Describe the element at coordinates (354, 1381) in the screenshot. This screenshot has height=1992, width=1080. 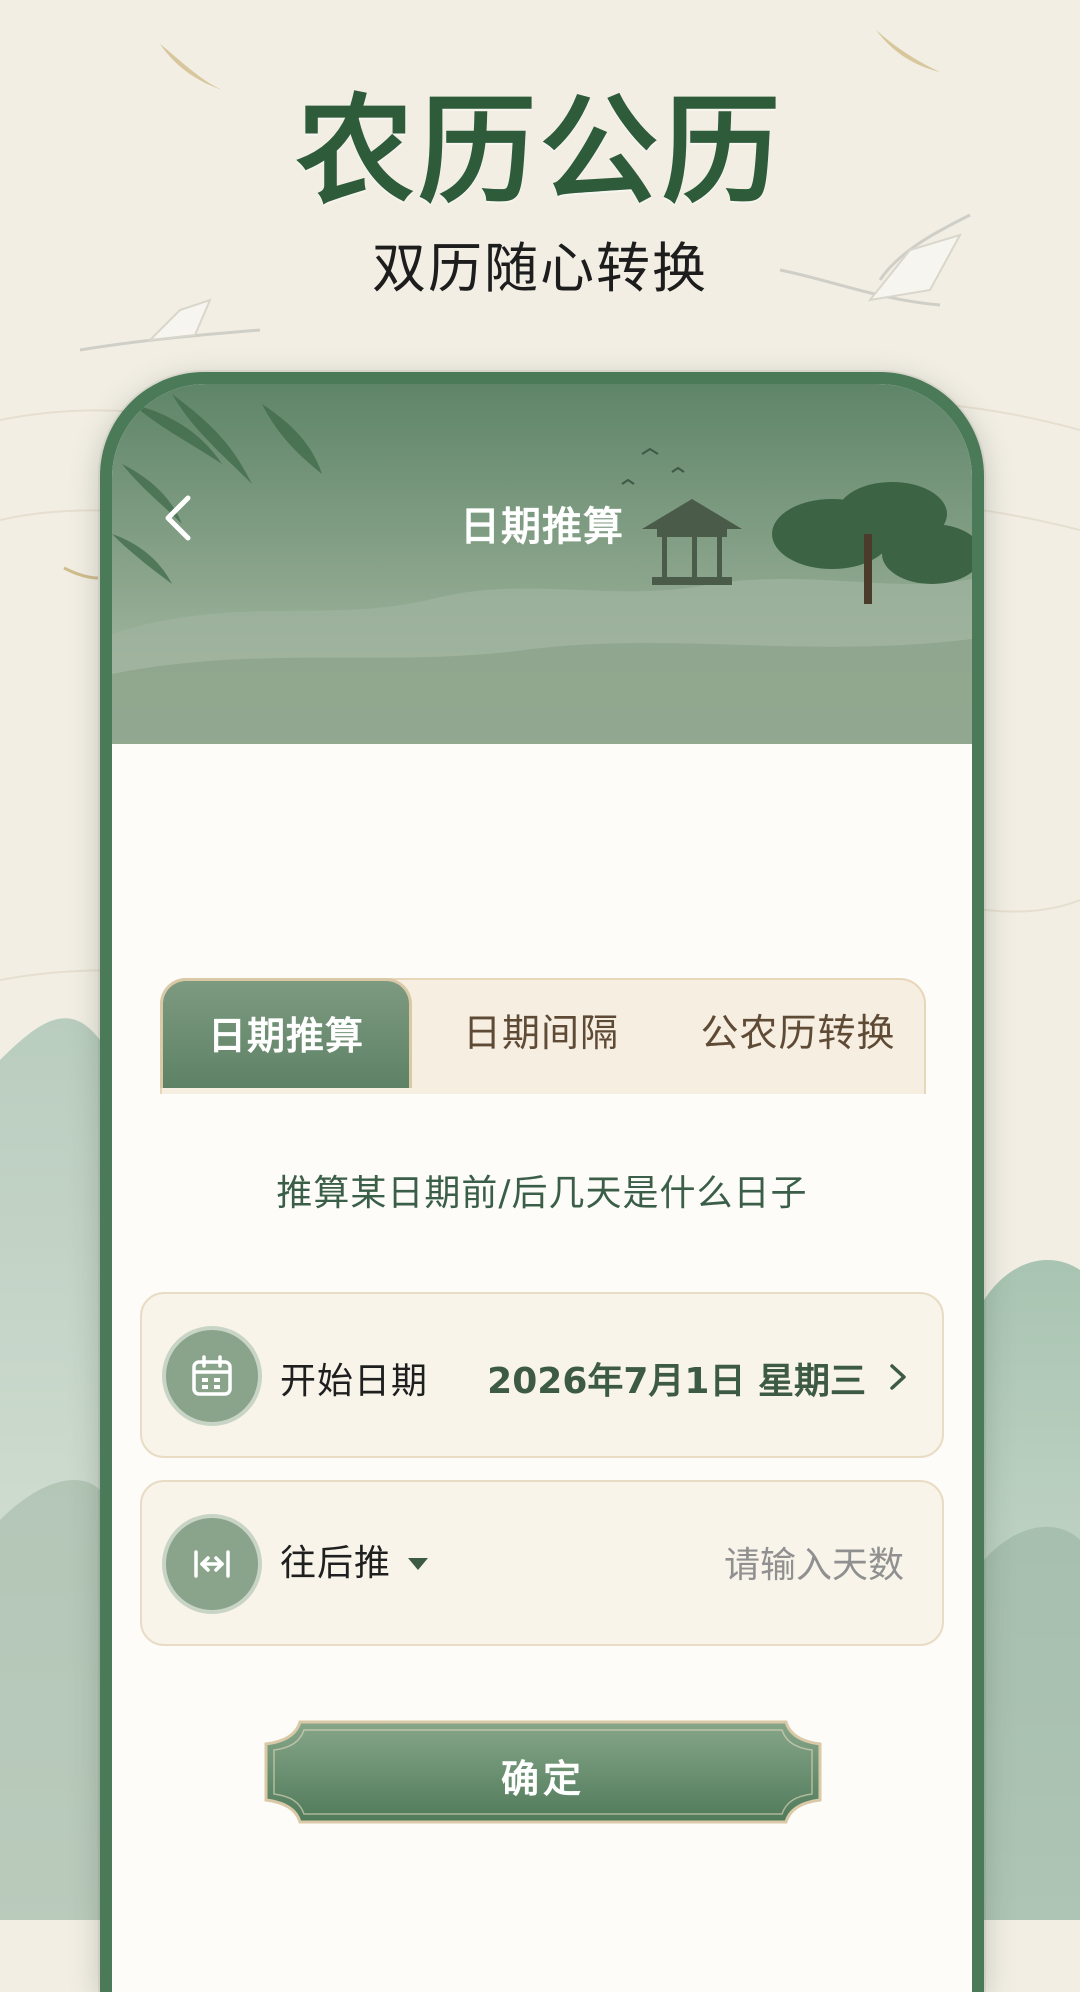
I see `start-date-label: 开始日期` at that location.